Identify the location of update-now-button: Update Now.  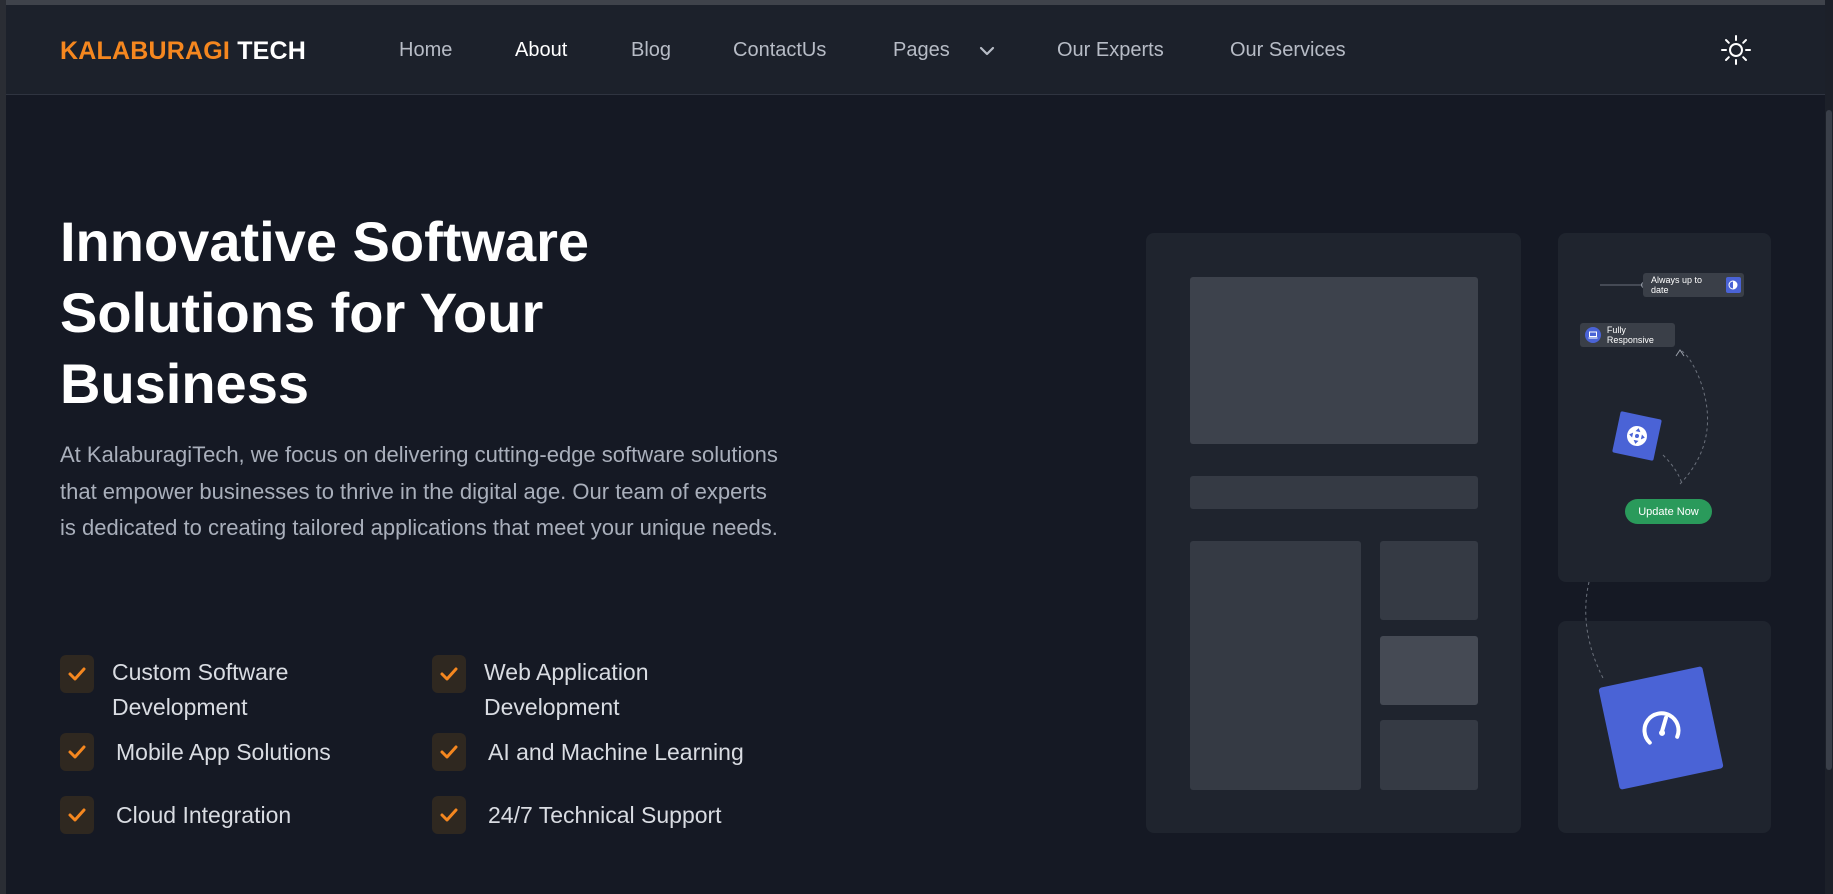
(1668, 511).